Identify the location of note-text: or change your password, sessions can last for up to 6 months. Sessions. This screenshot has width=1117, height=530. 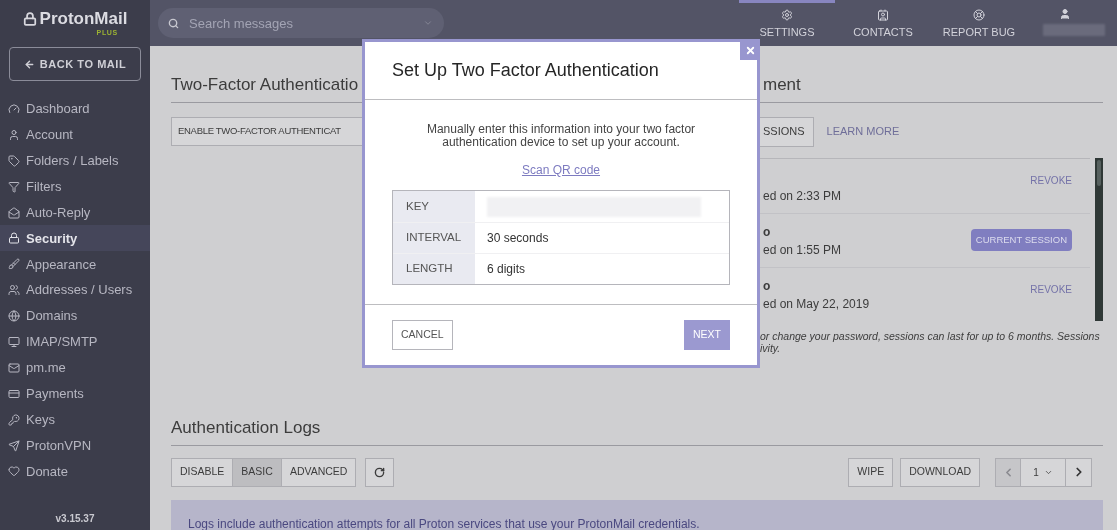
(930, 335).